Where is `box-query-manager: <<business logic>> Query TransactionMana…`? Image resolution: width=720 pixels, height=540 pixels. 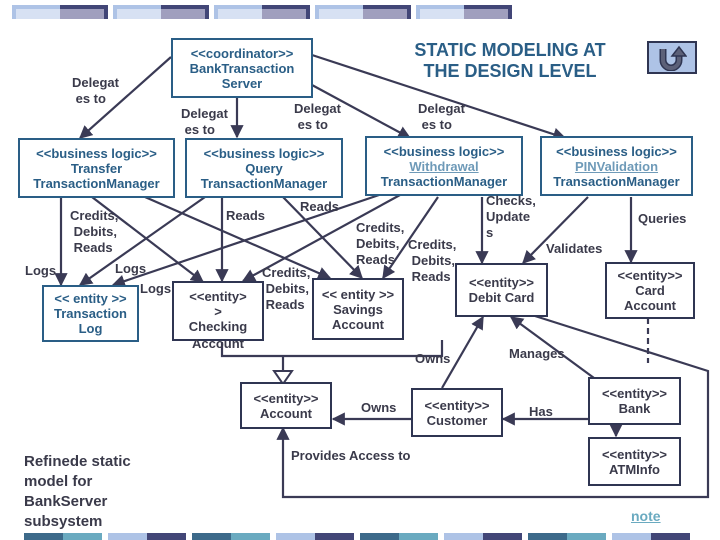
box-query-manager: <<business logic>> Query TransactionMana… is located at coordinates (264, 168).